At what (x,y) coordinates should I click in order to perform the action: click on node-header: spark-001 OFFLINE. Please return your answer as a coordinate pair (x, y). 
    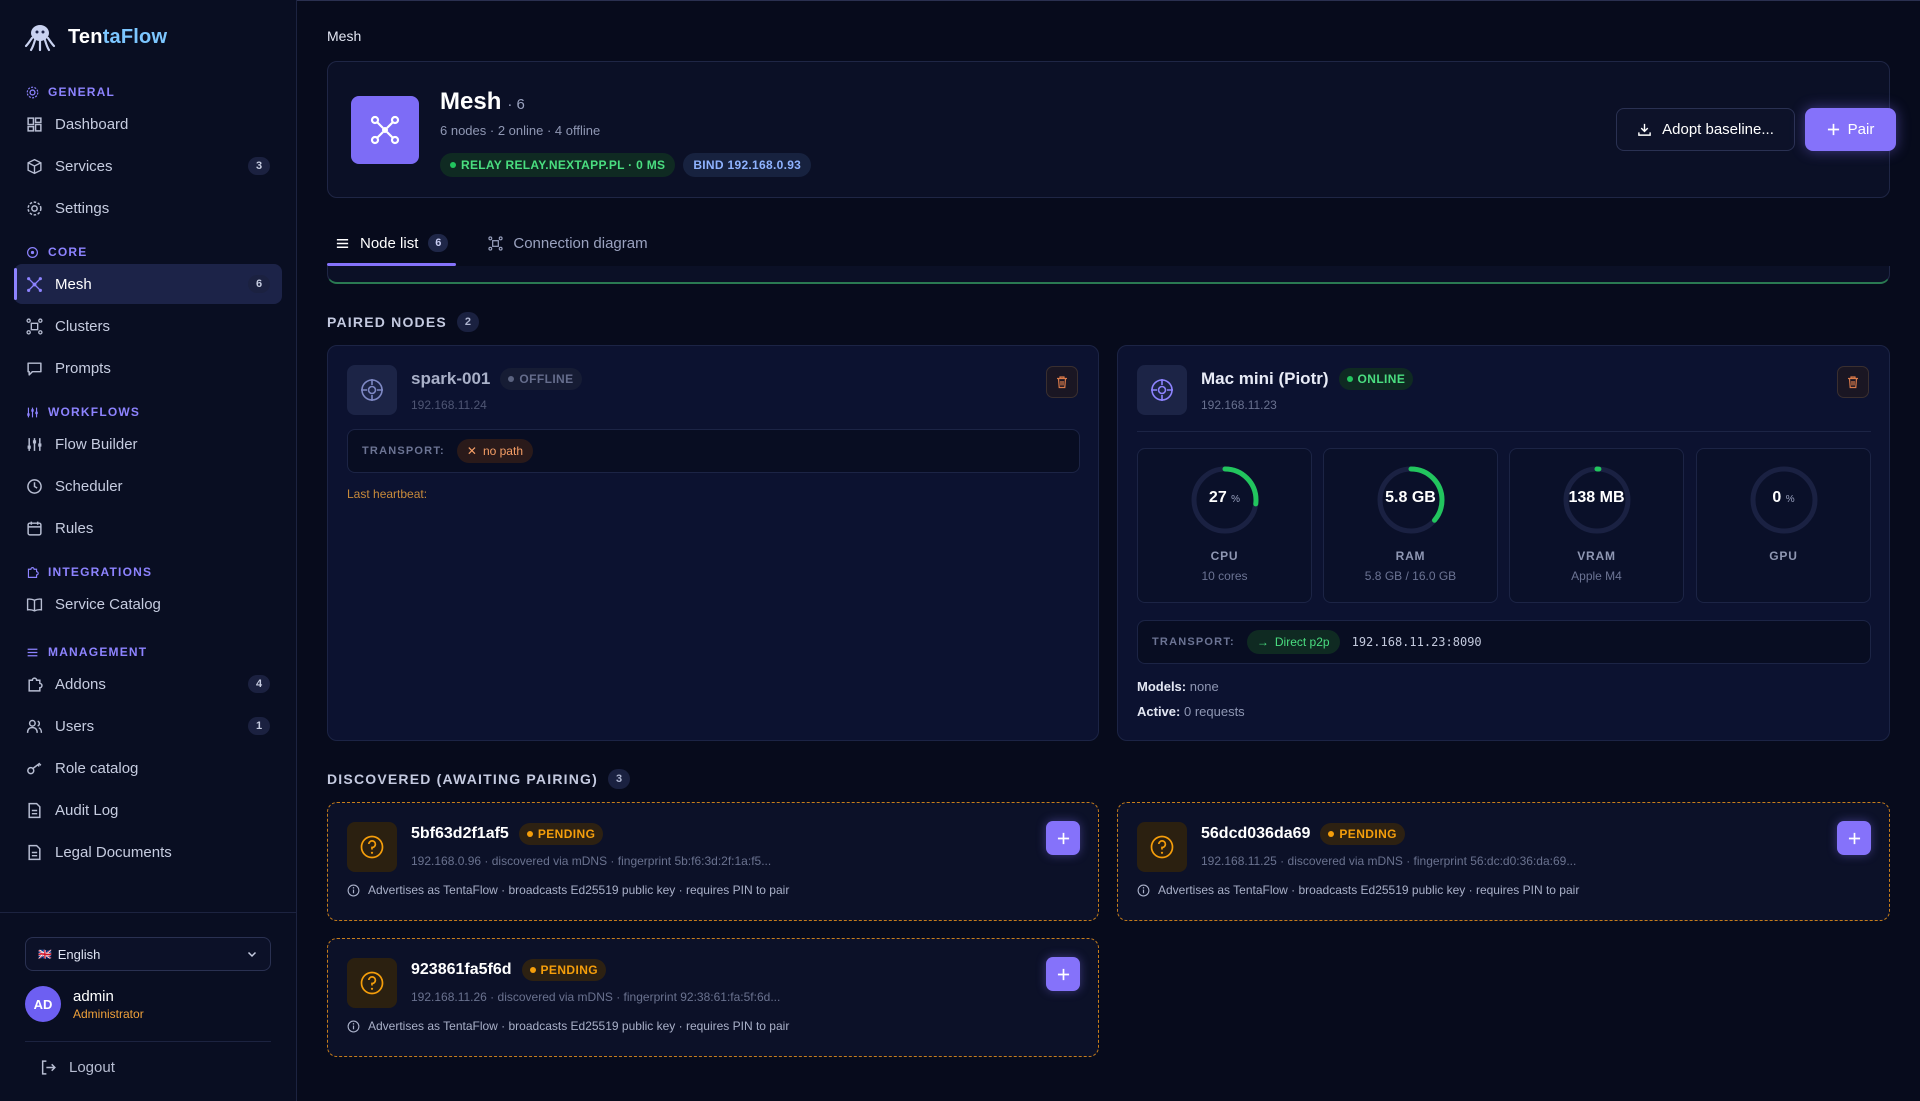
    Looking at the image, I should click on (496, 379).